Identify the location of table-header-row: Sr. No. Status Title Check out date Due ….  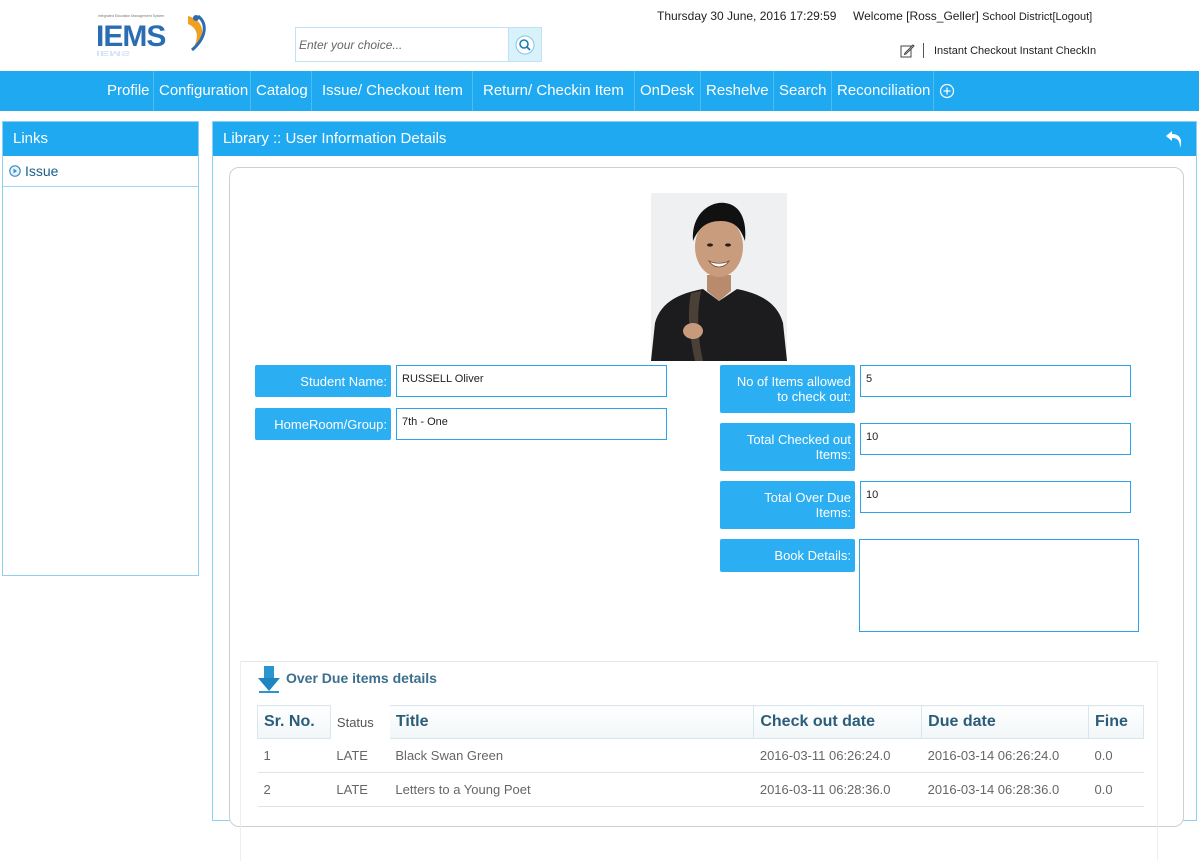
(700, 722).